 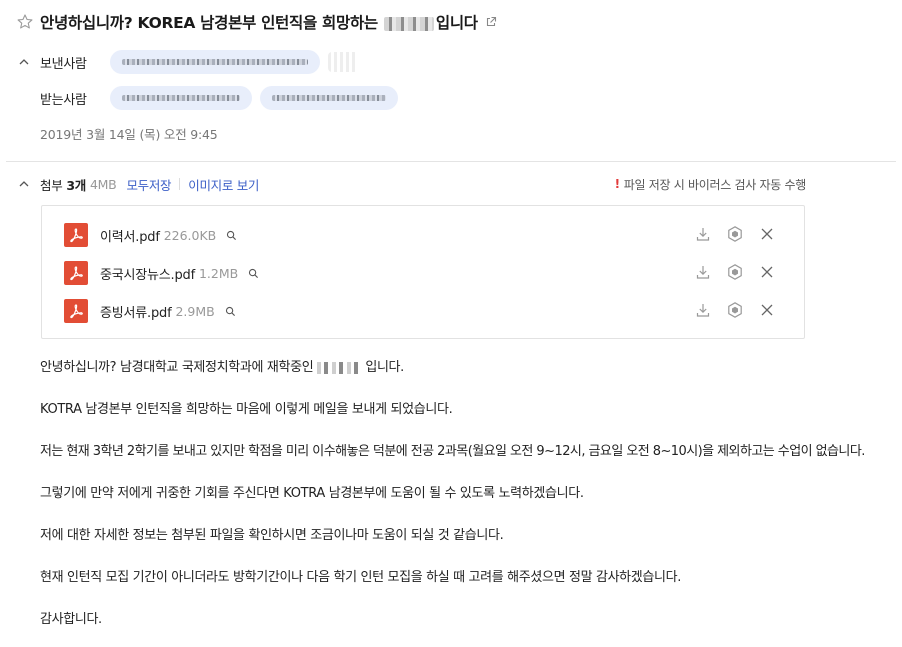 I want to click on body-text: 안녕하십니까? 남경대학교 국제정치학과에 재학중인, so click(x=177, y=367).